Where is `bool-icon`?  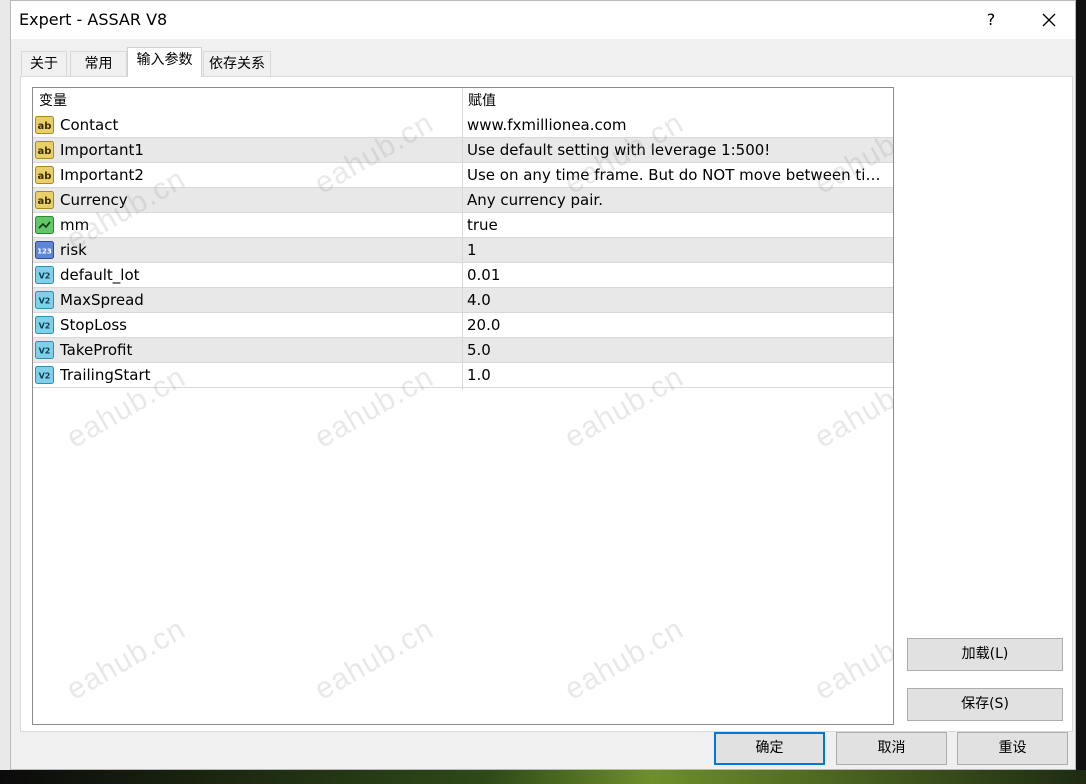
bool-icon is located at coordinates (44, 225).